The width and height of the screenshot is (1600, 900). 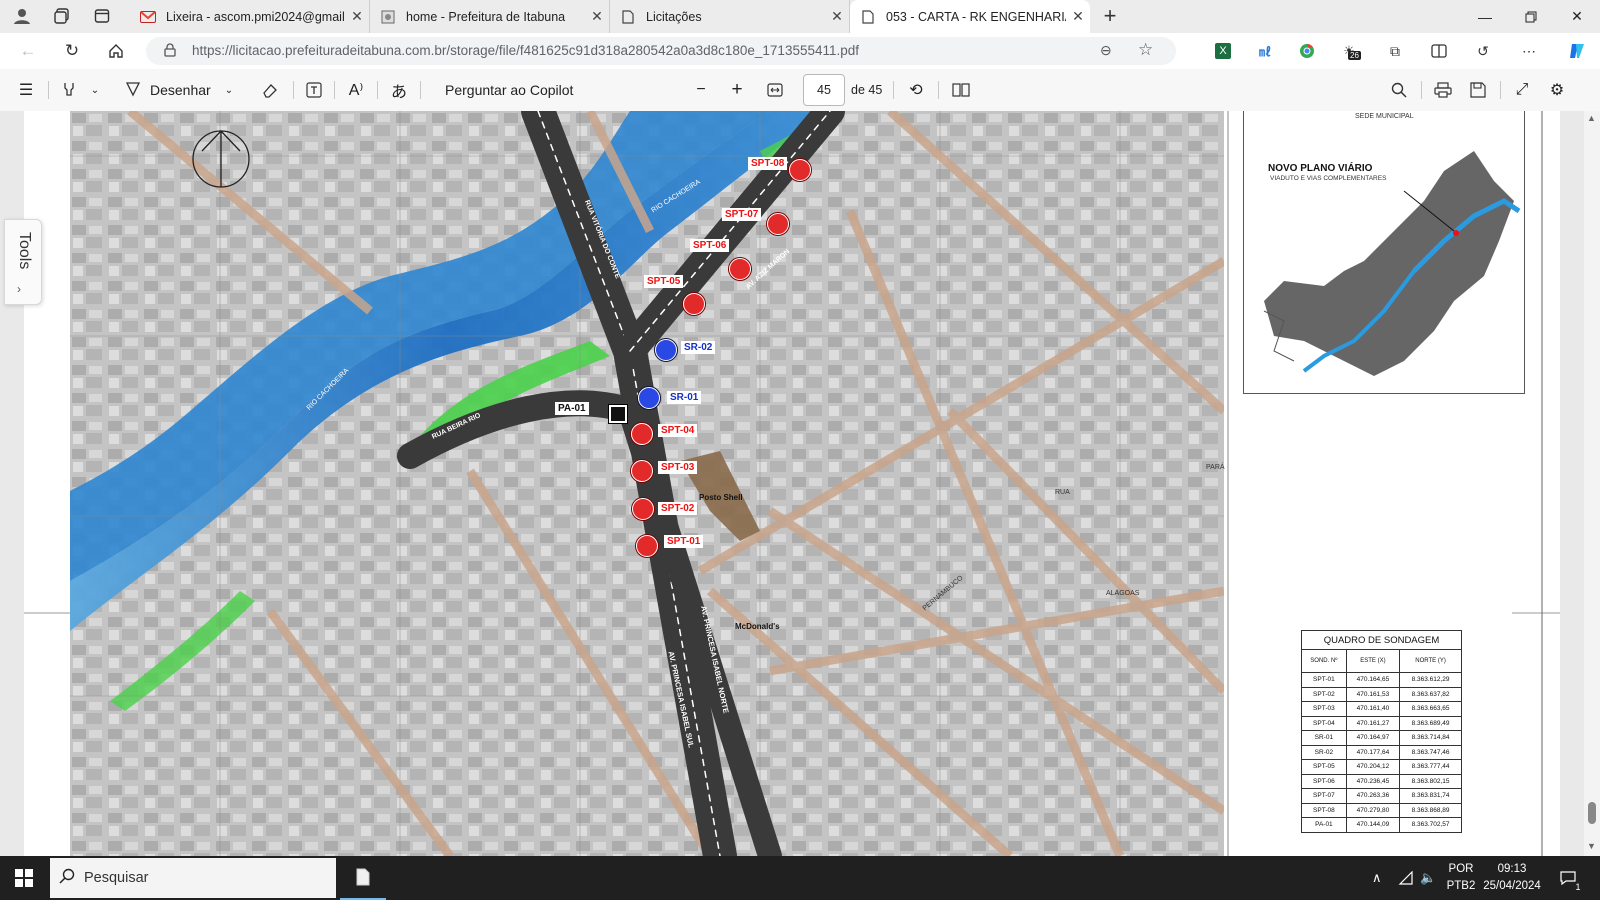 What do you see at coordinates (72, 51) in the screenshot?
I see `refresh-icon: ↻` at bounding box center [72, 51].